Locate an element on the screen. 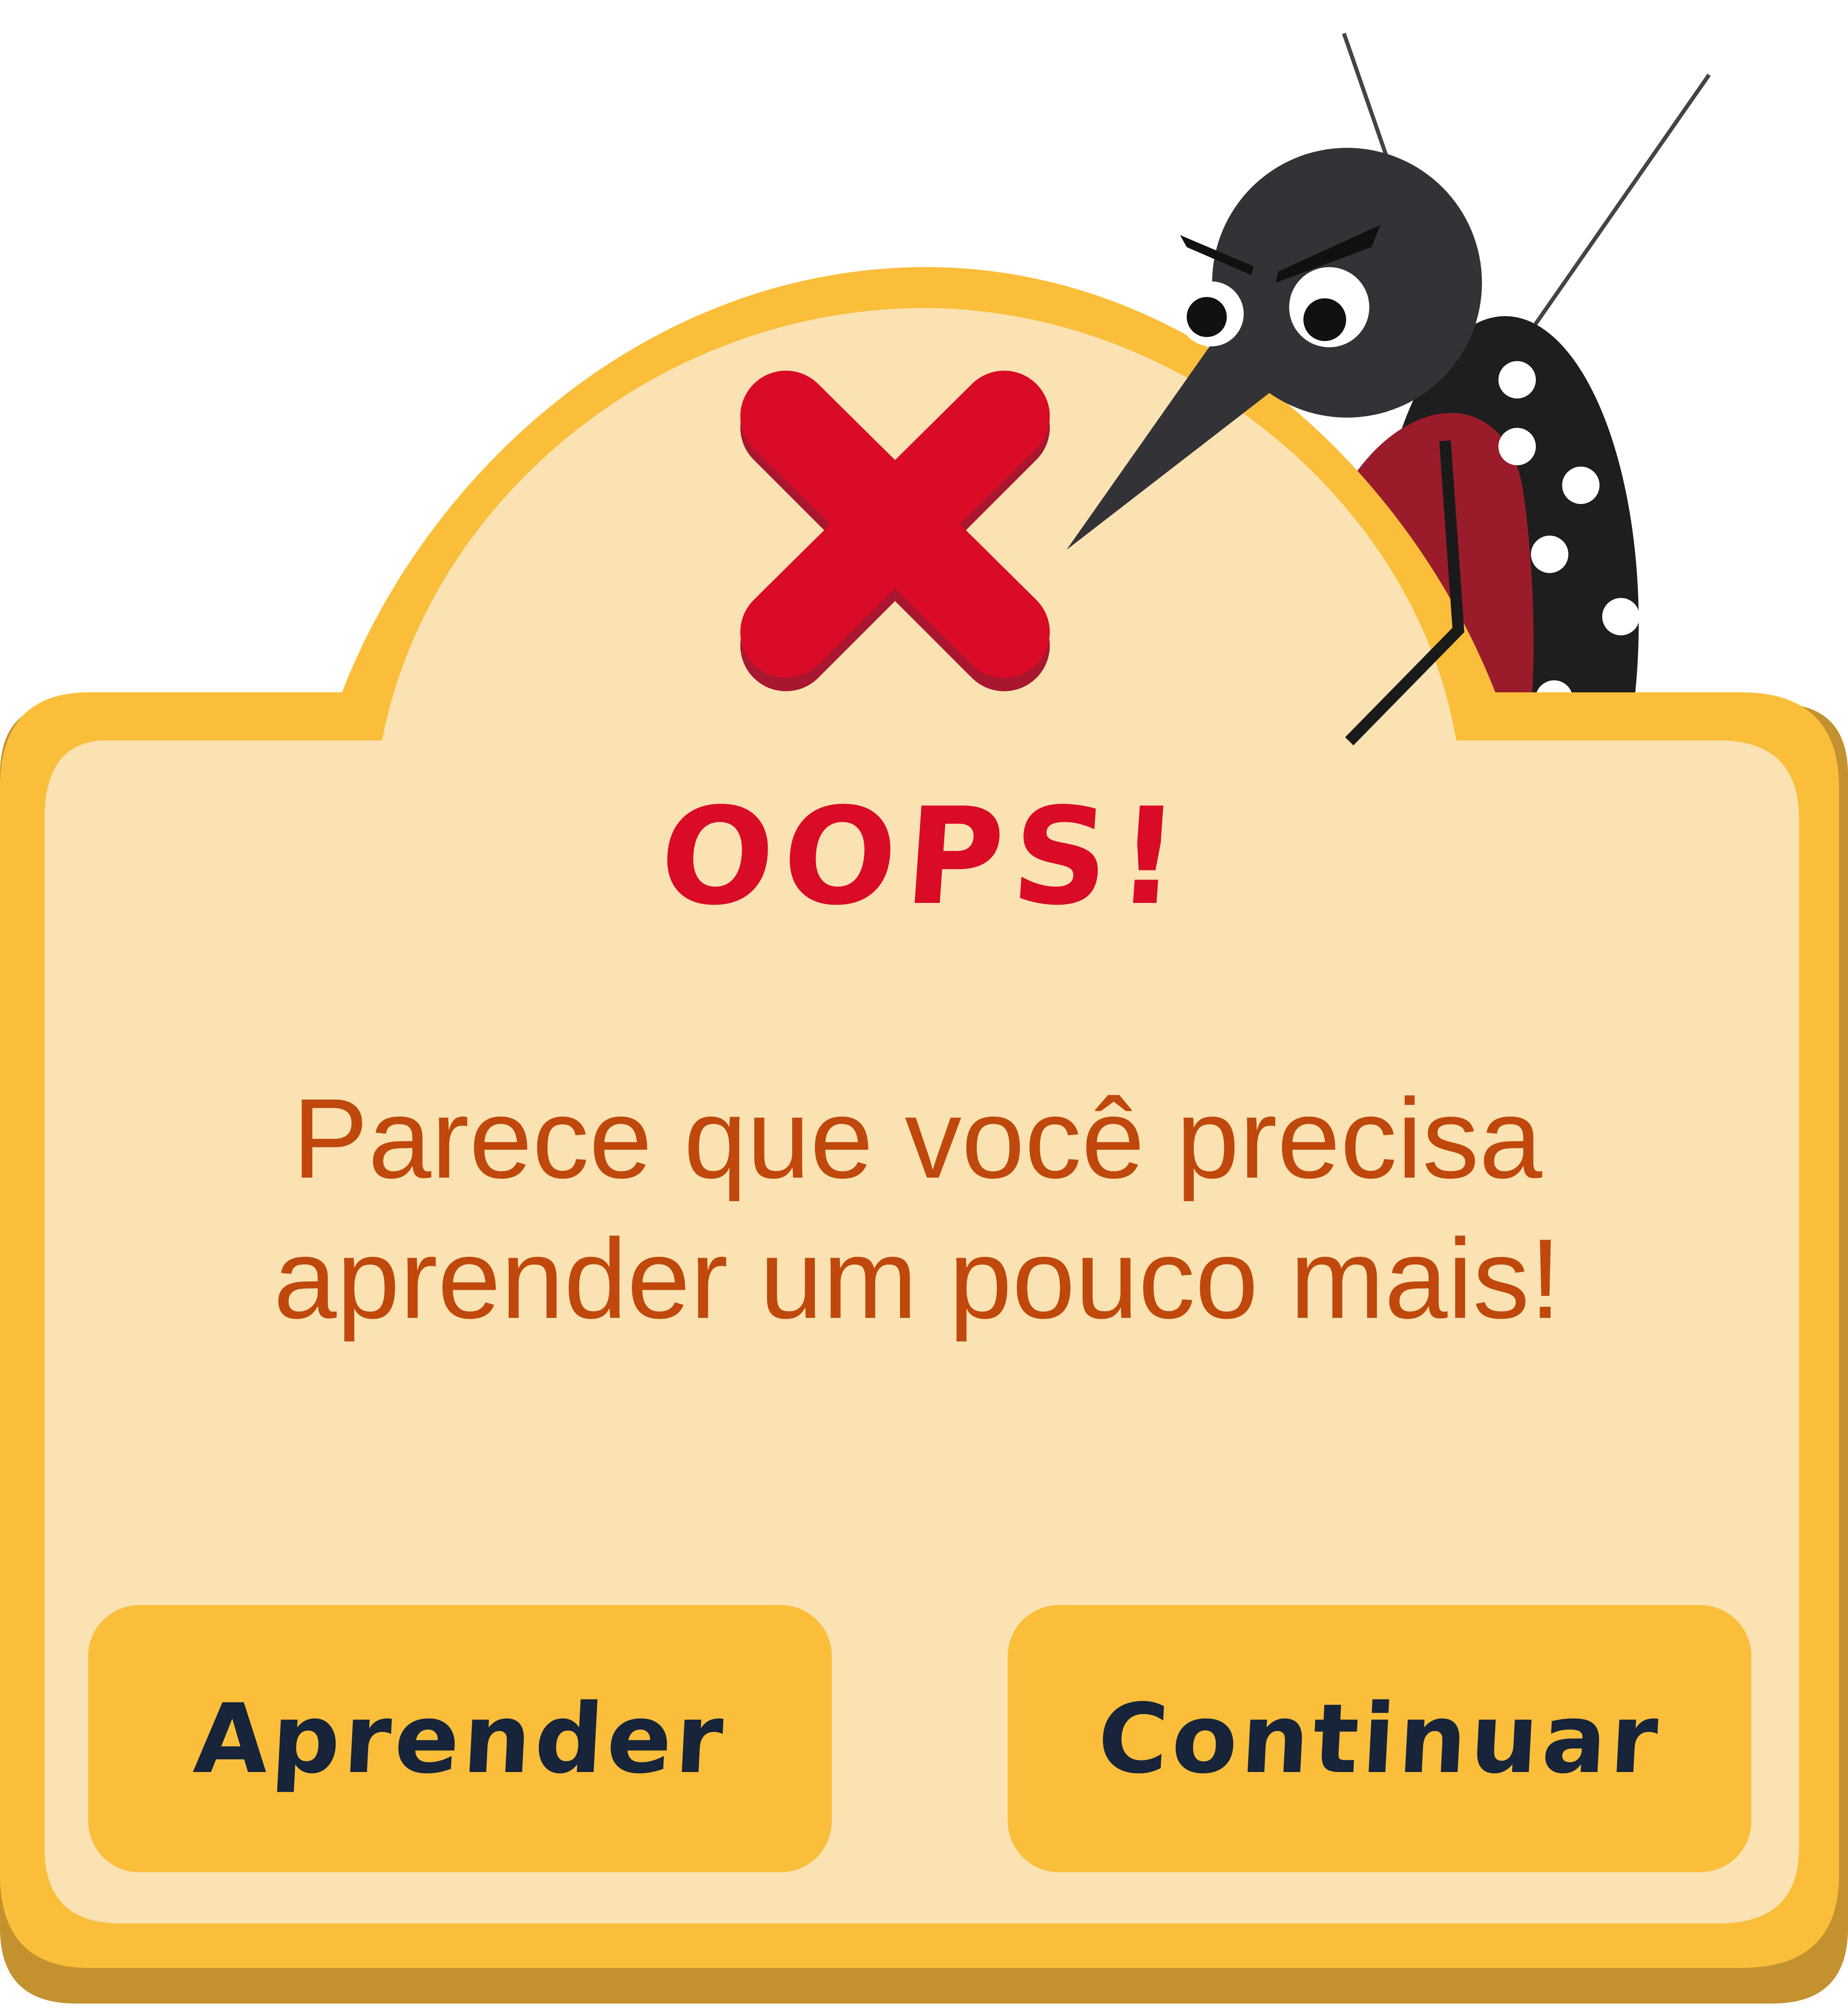  continue-button: Continuar is located at coordinates (1379, 1739).